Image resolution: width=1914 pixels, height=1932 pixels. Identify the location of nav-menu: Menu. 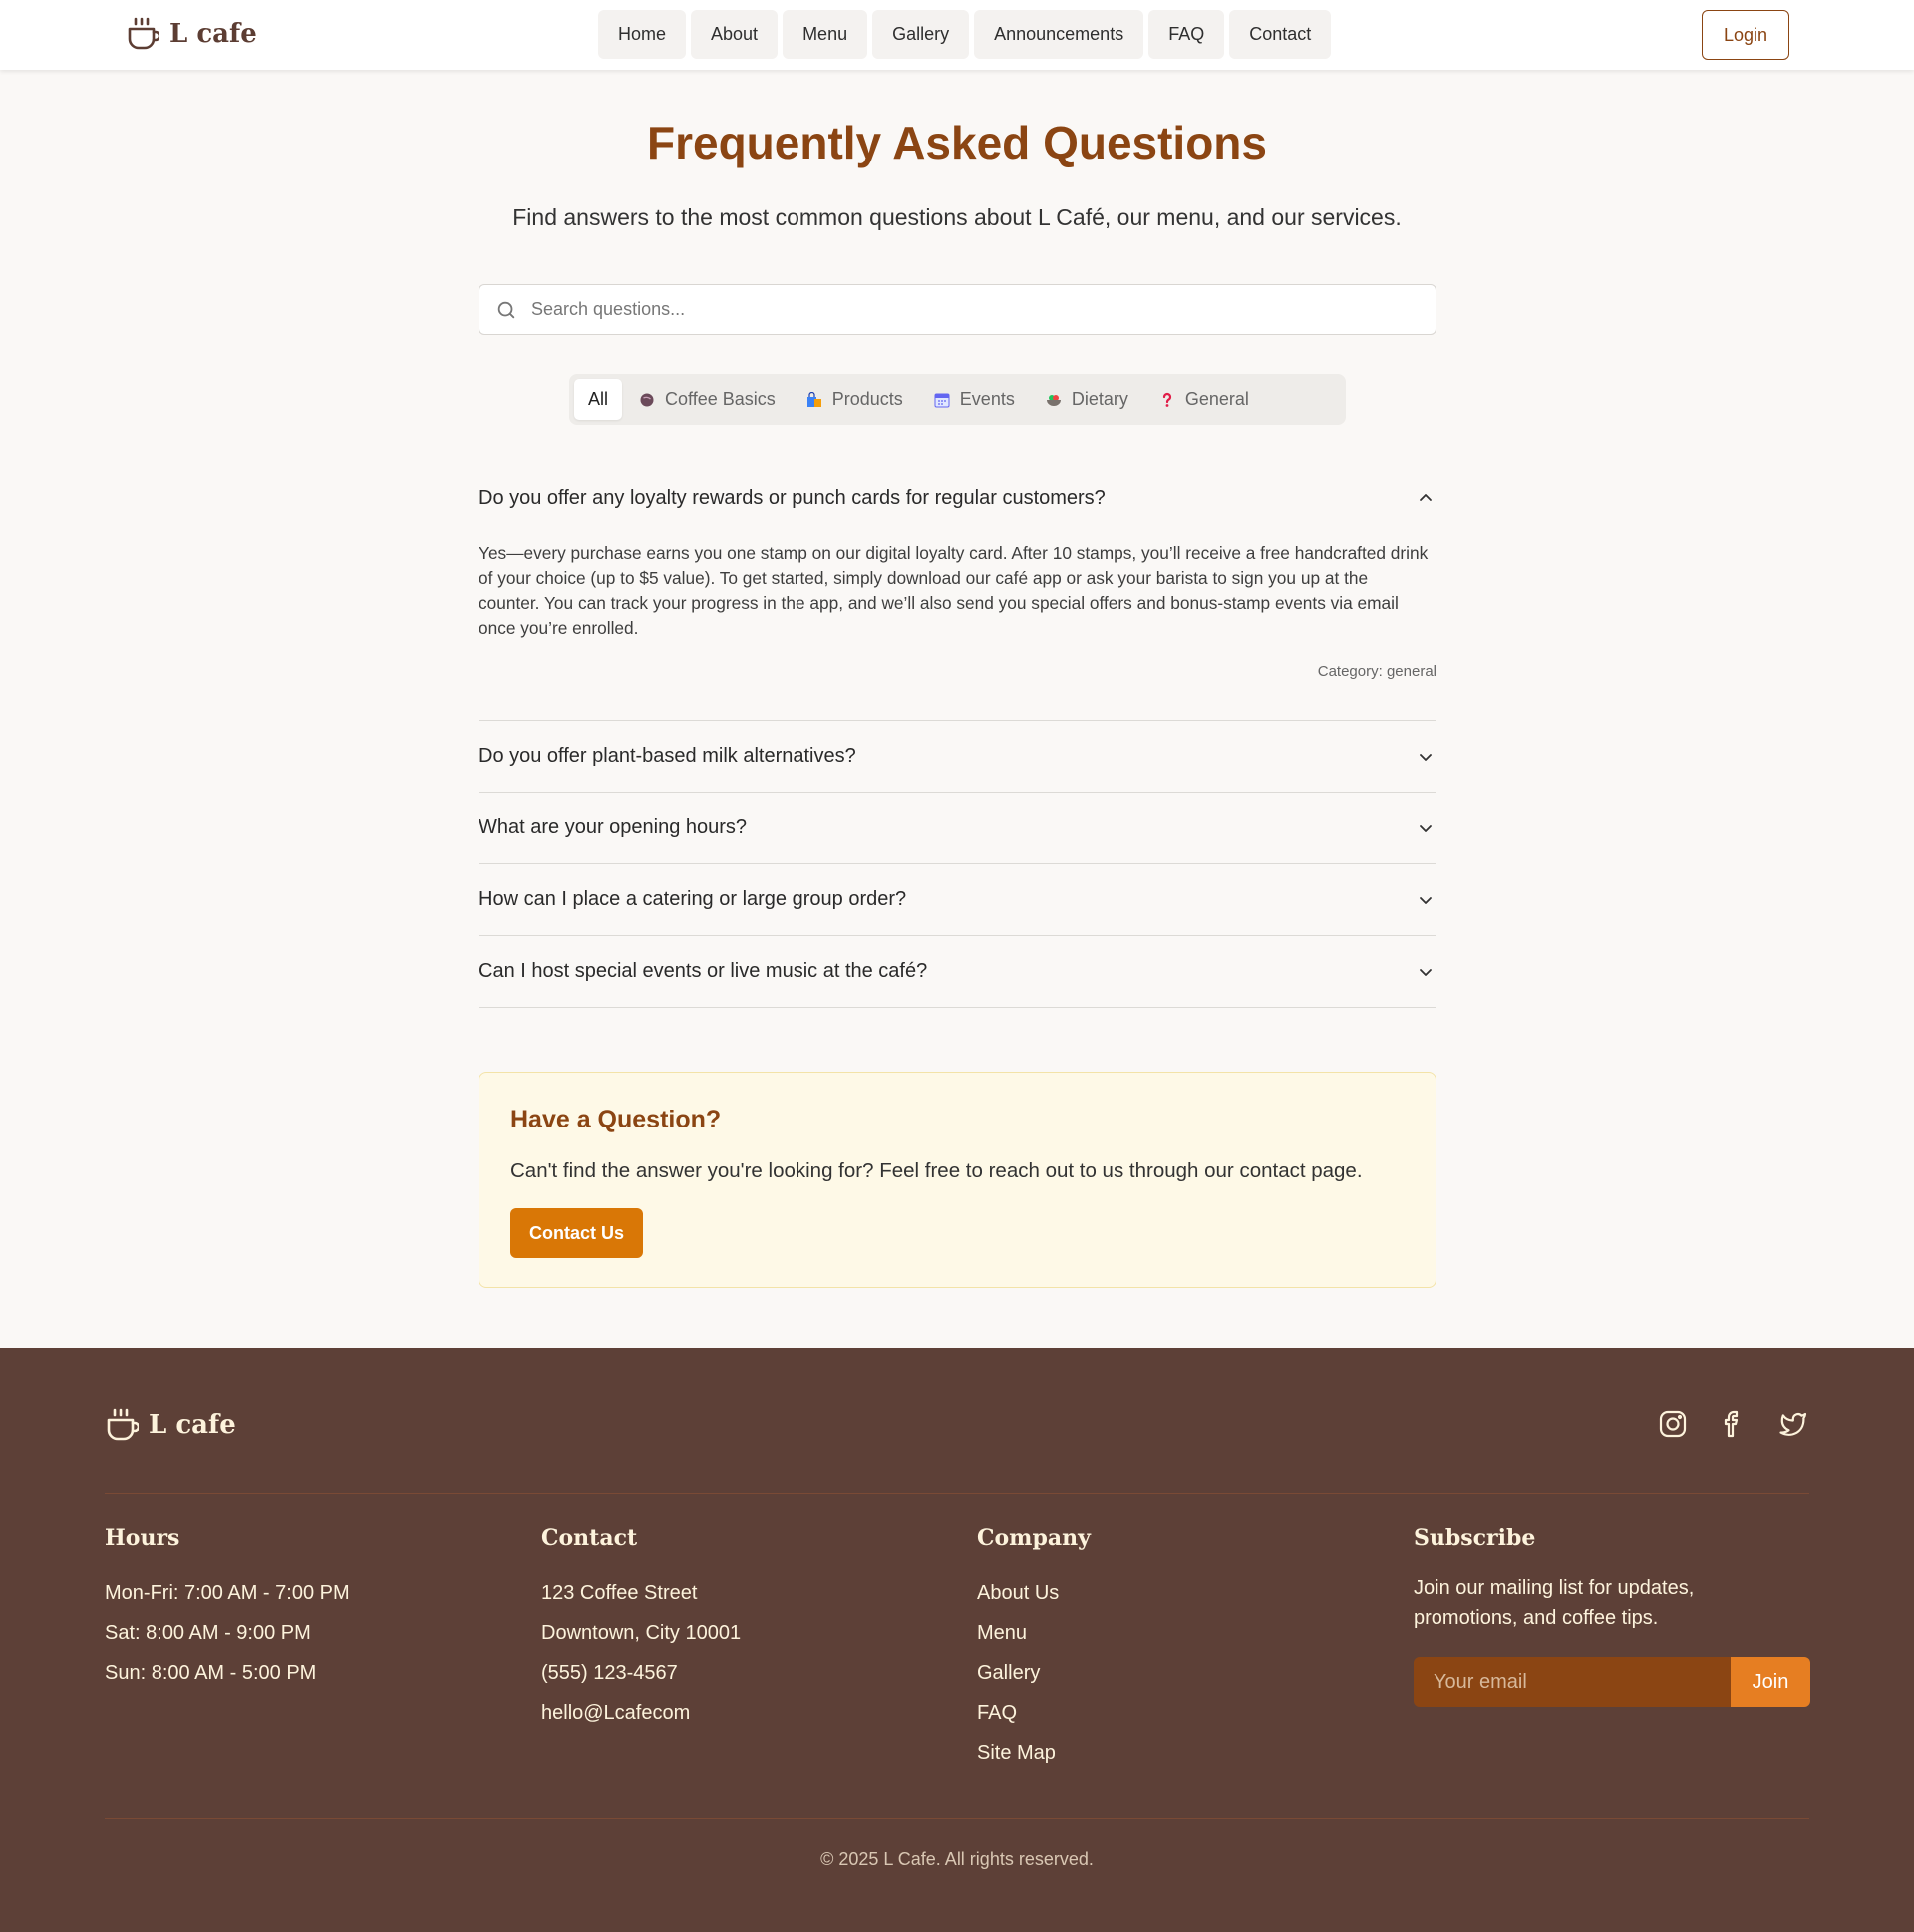
(825, 34).